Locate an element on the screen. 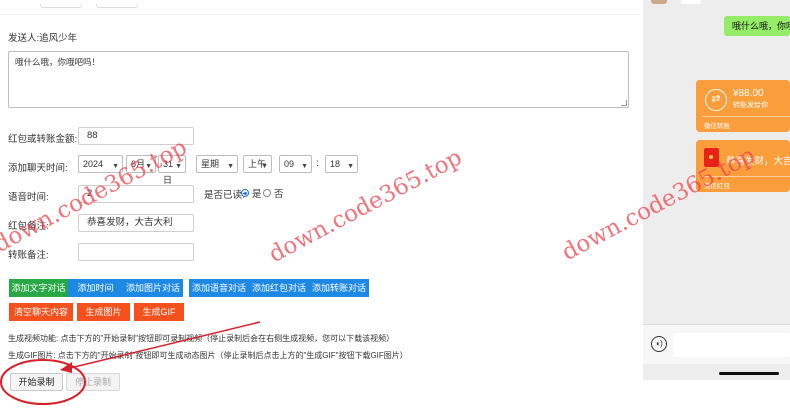  transfer-note-input is located at coordinates (136, 252).